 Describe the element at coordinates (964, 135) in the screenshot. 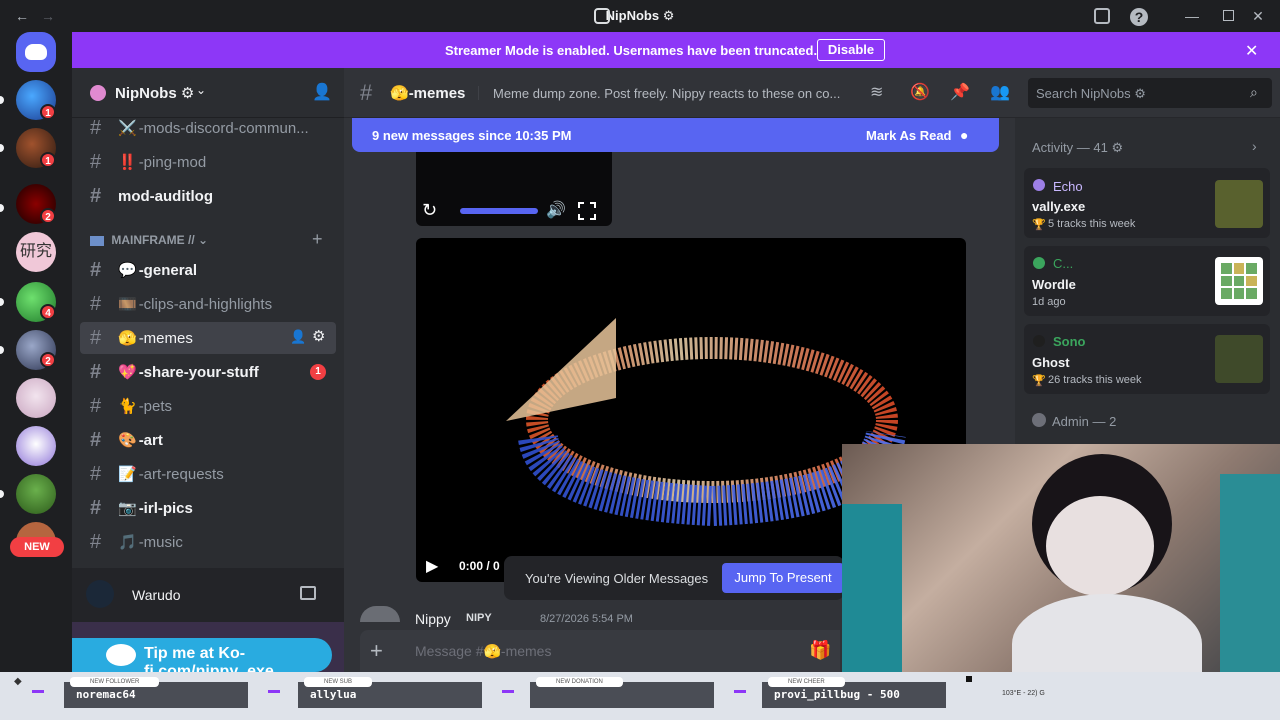

I see `mark-read-icon: ●` at that location.